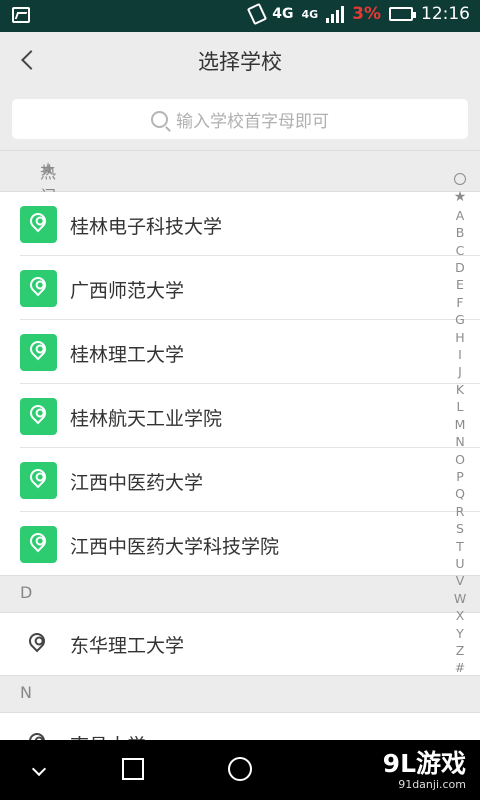 This screenshot has height=800, width=480. What do you see at coordinates (127, 646) in the screenshot?
I see `school-name: 东华理工大学` at bounding box center [127, 646].